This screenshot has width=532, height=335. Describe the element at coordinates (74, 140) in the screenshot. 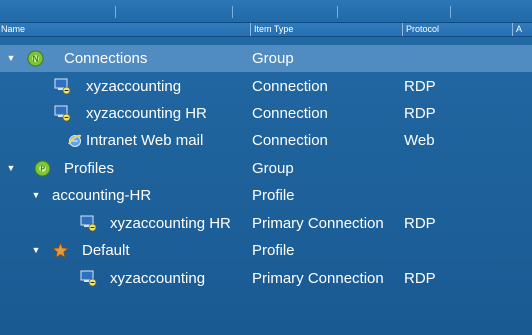

I see `web-browser-icon` at that location.